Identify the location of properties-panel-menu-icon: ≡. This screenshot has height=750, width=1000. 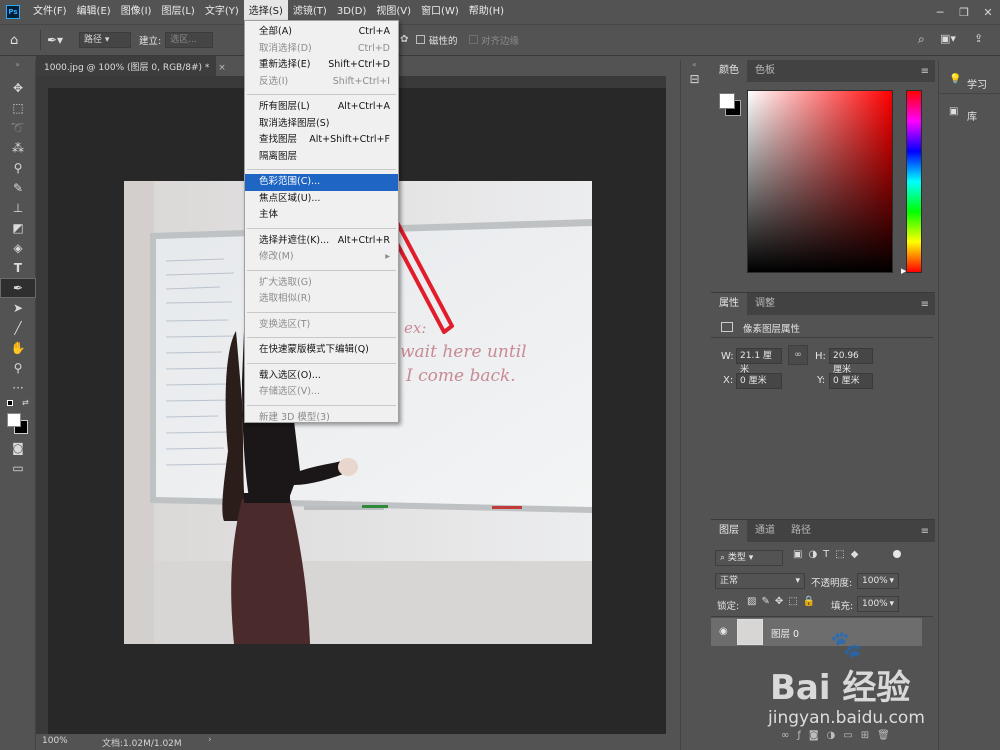
(925, 304).